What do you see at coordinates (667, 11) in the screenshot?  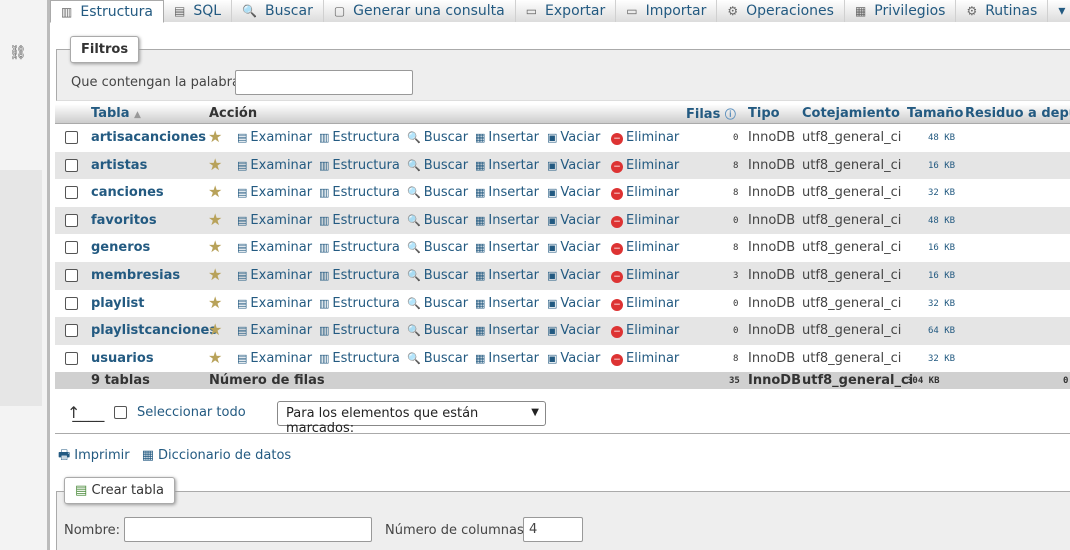 I see `tab-importar: ▭ Importar` at bounding box center [667, 11].